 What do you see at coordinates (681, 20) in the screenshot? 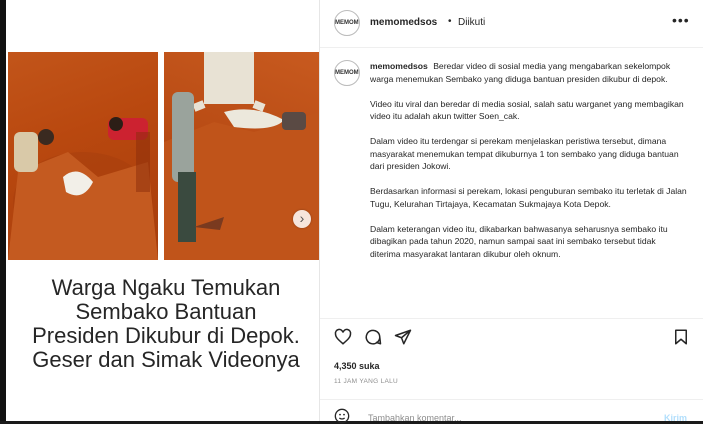
I see `more-options-icon: •••` at bounding box center [681, 20].